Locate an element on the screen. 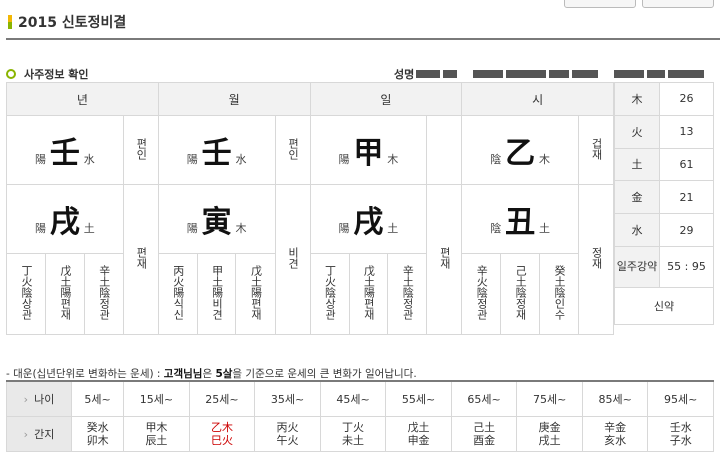 The height and width of the screenshot is (472, 720). element-row: 水 29 is located at coordinates (664, 230).